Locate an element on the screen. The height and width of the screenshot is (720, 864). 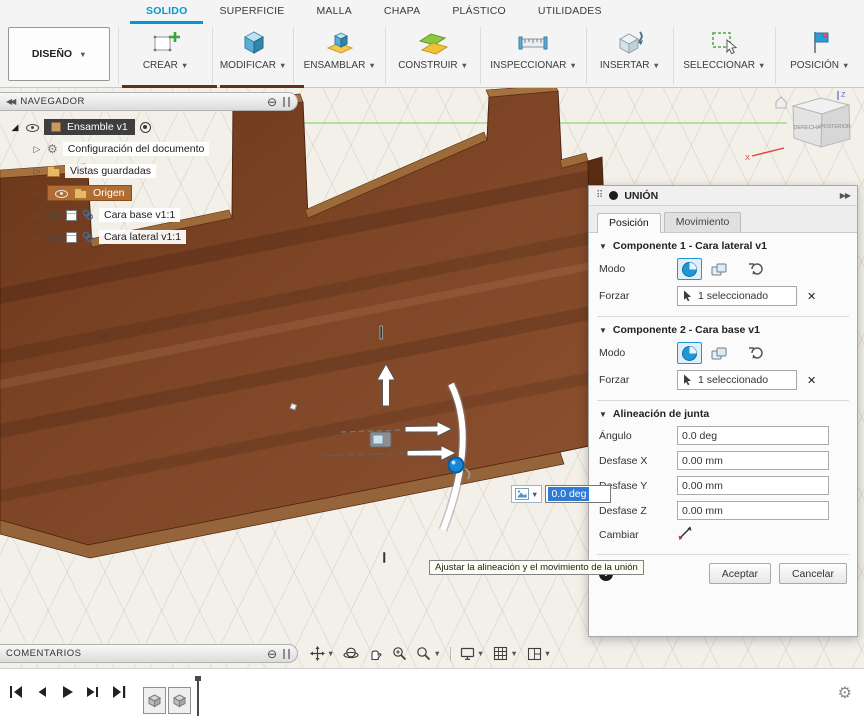
step-back-button is located at coordinates (42, 692).